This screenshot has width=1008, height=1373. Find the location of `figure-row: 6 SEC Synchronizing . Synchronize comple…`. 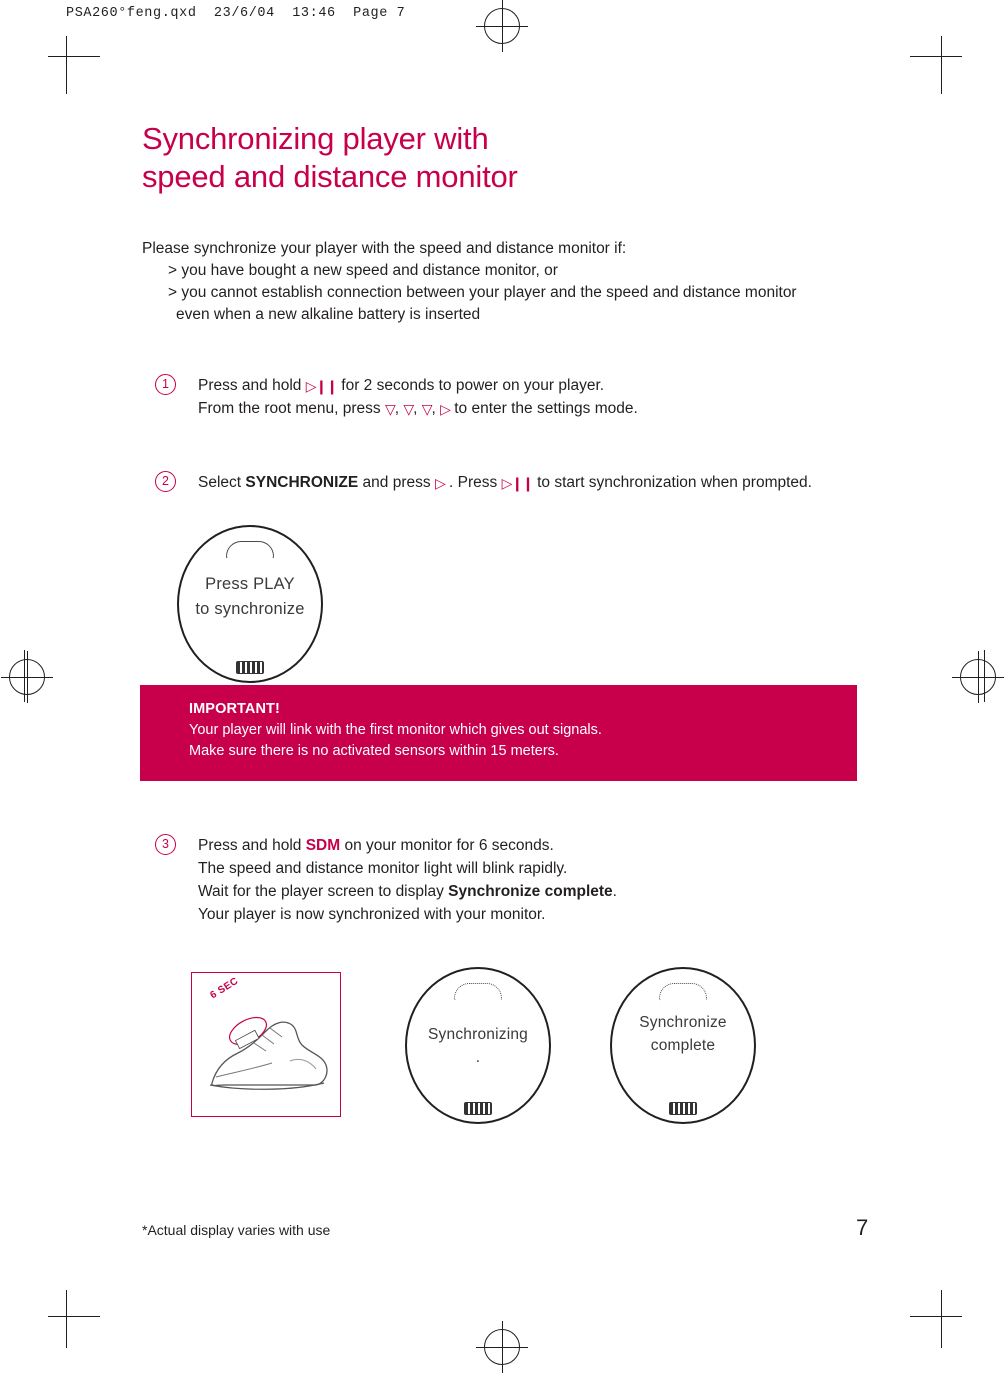

figure-row: 6 SEC Synchronizing . Synchronize comple… is located at coordinates (510, 1045).